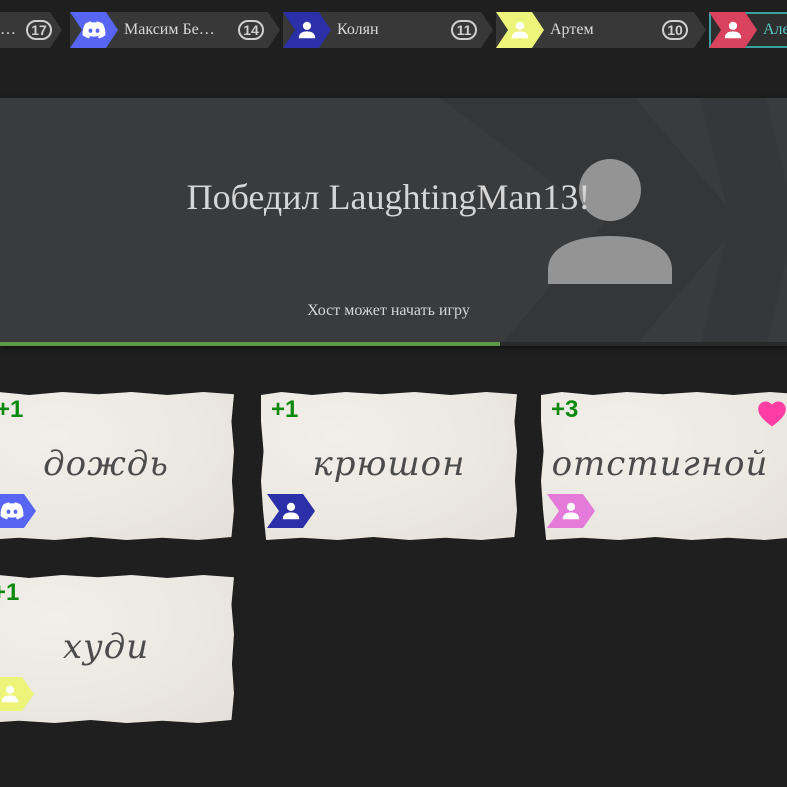 Image resolution: width=787 pixels, height=787 pixels. Describe the element at coordinates (772, 414) in the screenshot. I see `heart-icon` at that location.